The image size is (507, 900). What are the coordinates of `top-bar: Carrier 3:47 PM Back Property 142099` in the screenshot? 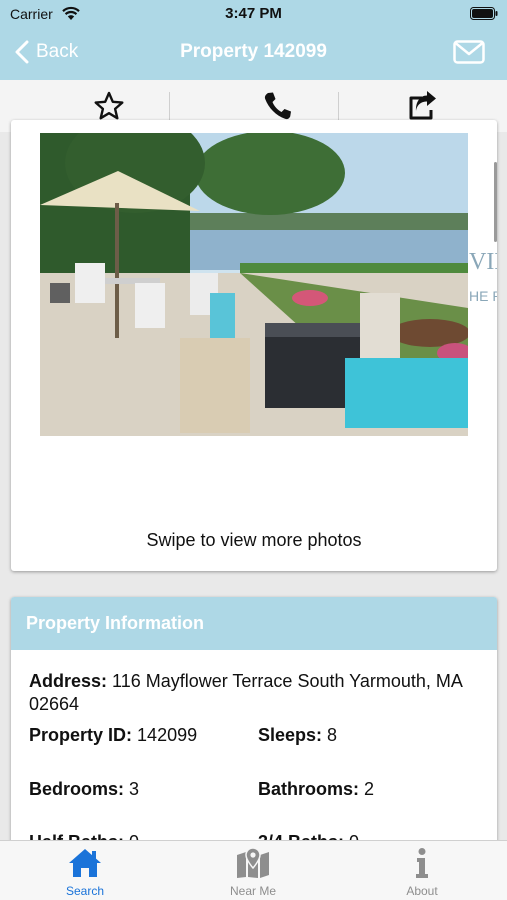 It's located at (253, 40).